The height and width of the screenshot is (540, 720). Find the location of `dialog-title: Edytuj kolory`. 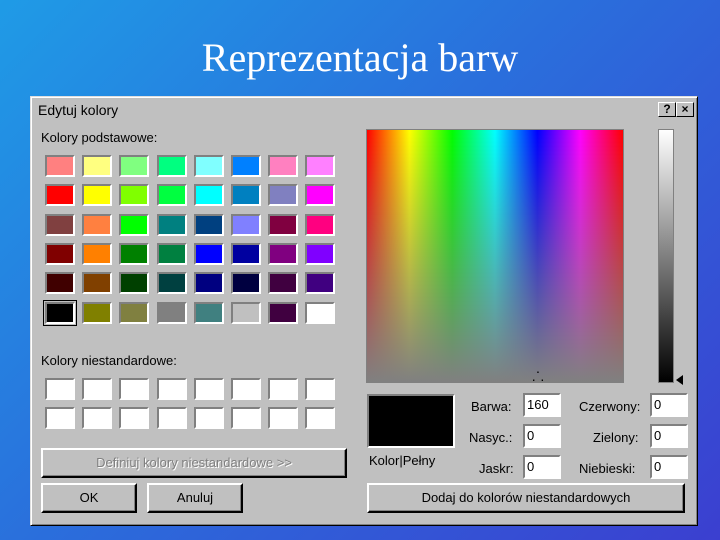

dialog-title: Edytuj kolory is located at coordinates (78, 110).